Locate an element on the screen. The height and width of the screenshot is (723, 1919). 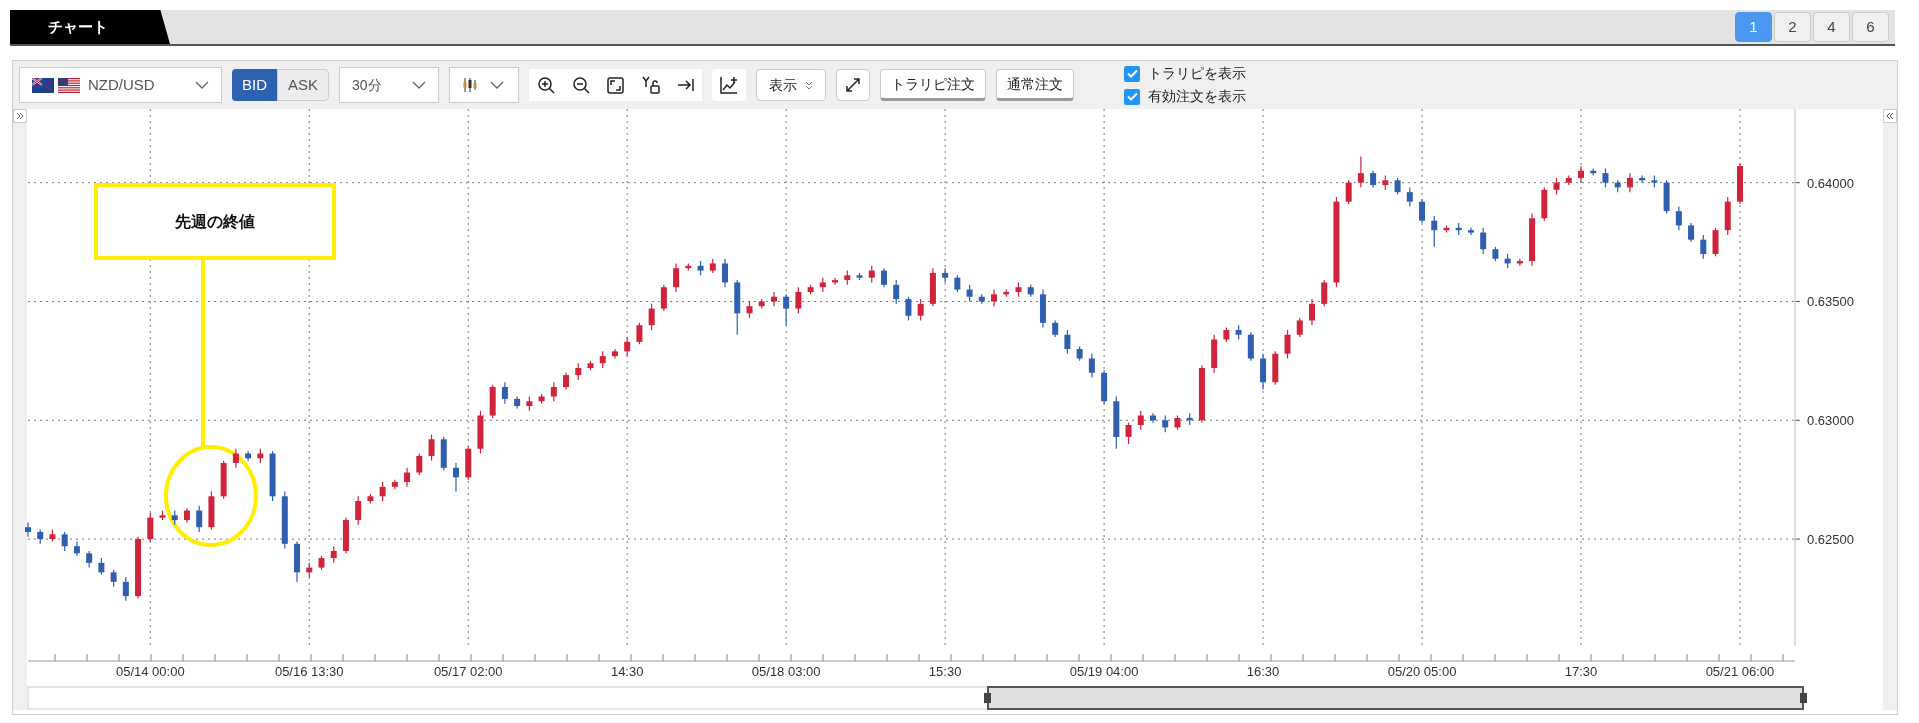
time-axis-label: 05/20 05:00 is located at coordinates (1422, 671).